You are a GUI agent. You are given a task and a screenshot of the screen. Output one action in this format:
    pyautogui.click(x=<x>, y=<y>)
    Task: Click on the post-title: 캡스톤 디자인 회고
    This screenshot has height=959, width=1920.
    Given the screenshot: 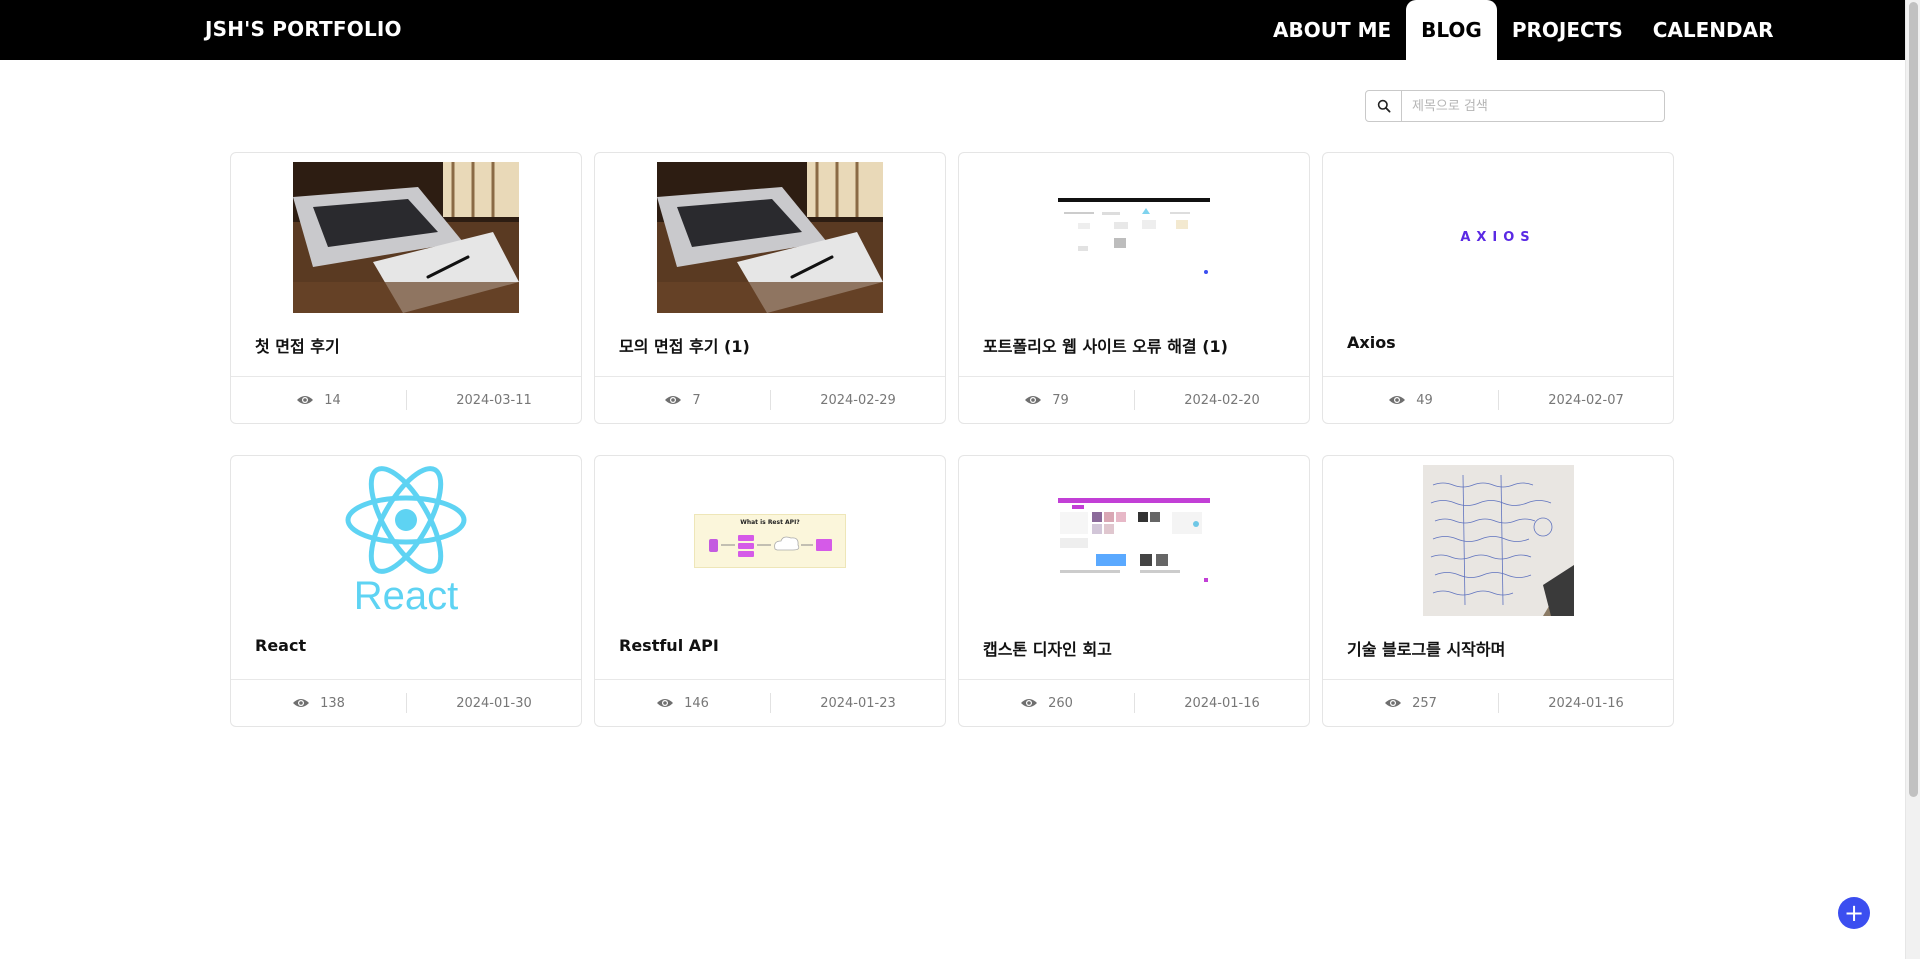 What is the action you would take?
    pyautogui.click(x=1047, y=649)
    